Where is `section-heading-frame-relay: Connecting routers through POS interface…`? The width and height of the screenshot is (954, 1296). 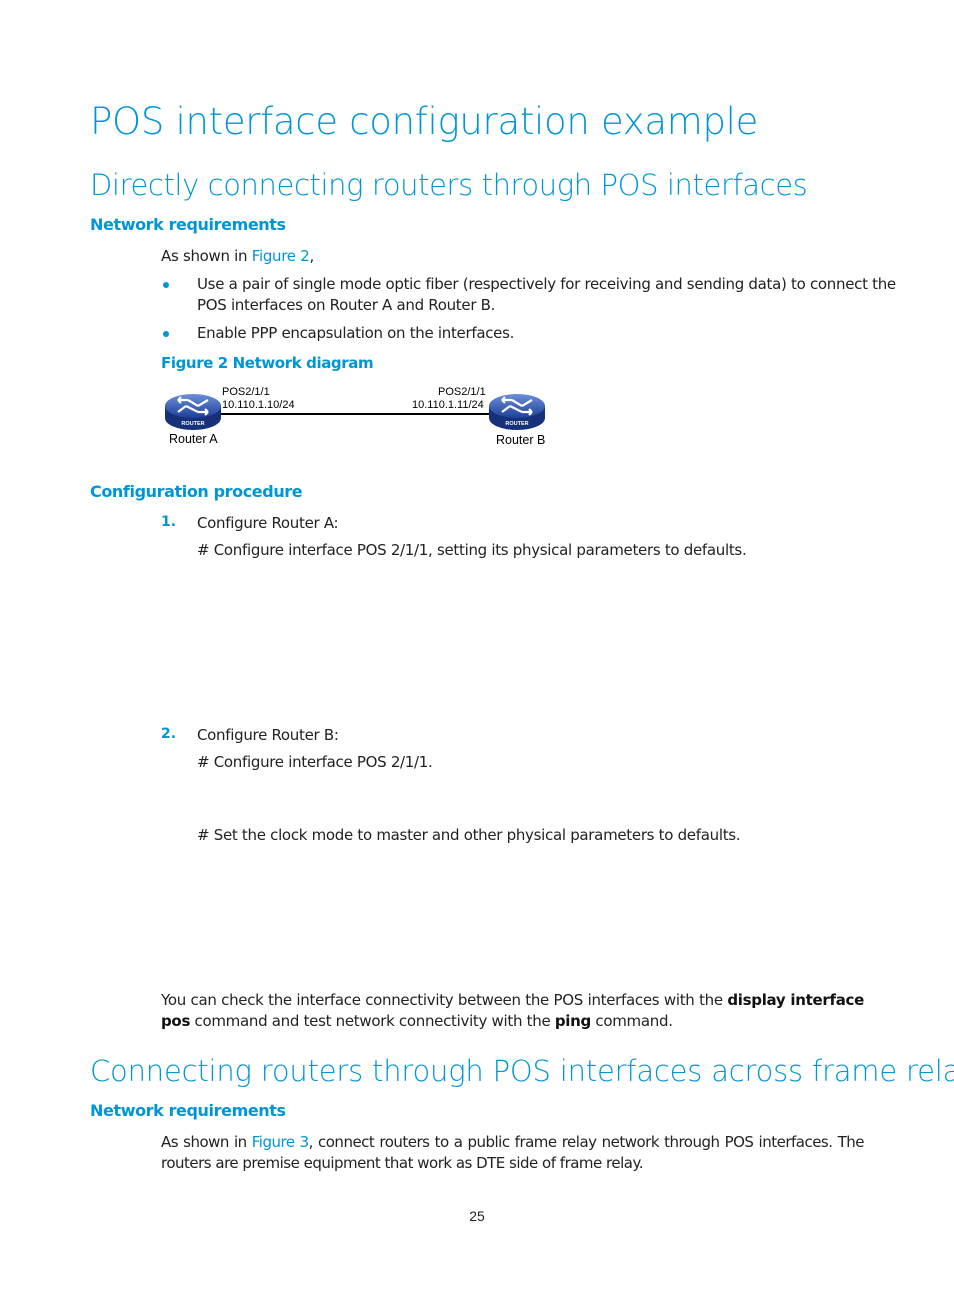 section-heading-frame-relay: Connecting routers through POS interface… is located at coordinates (522, 1071).